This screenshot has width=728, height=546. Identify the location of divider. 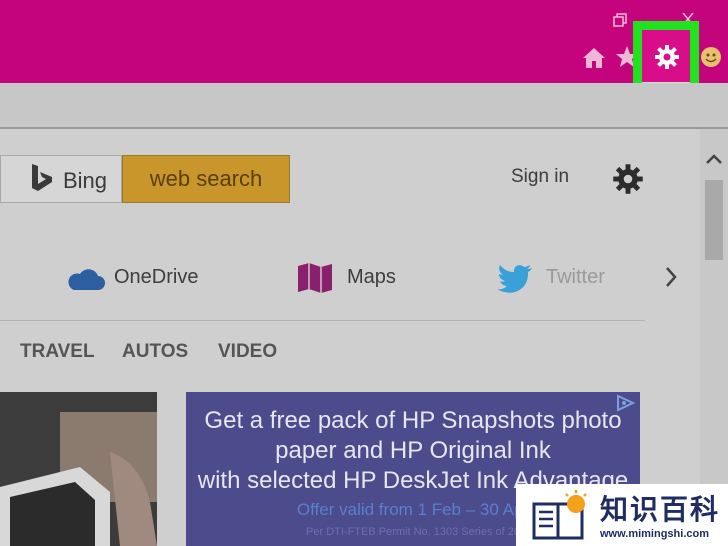
(322, 320).